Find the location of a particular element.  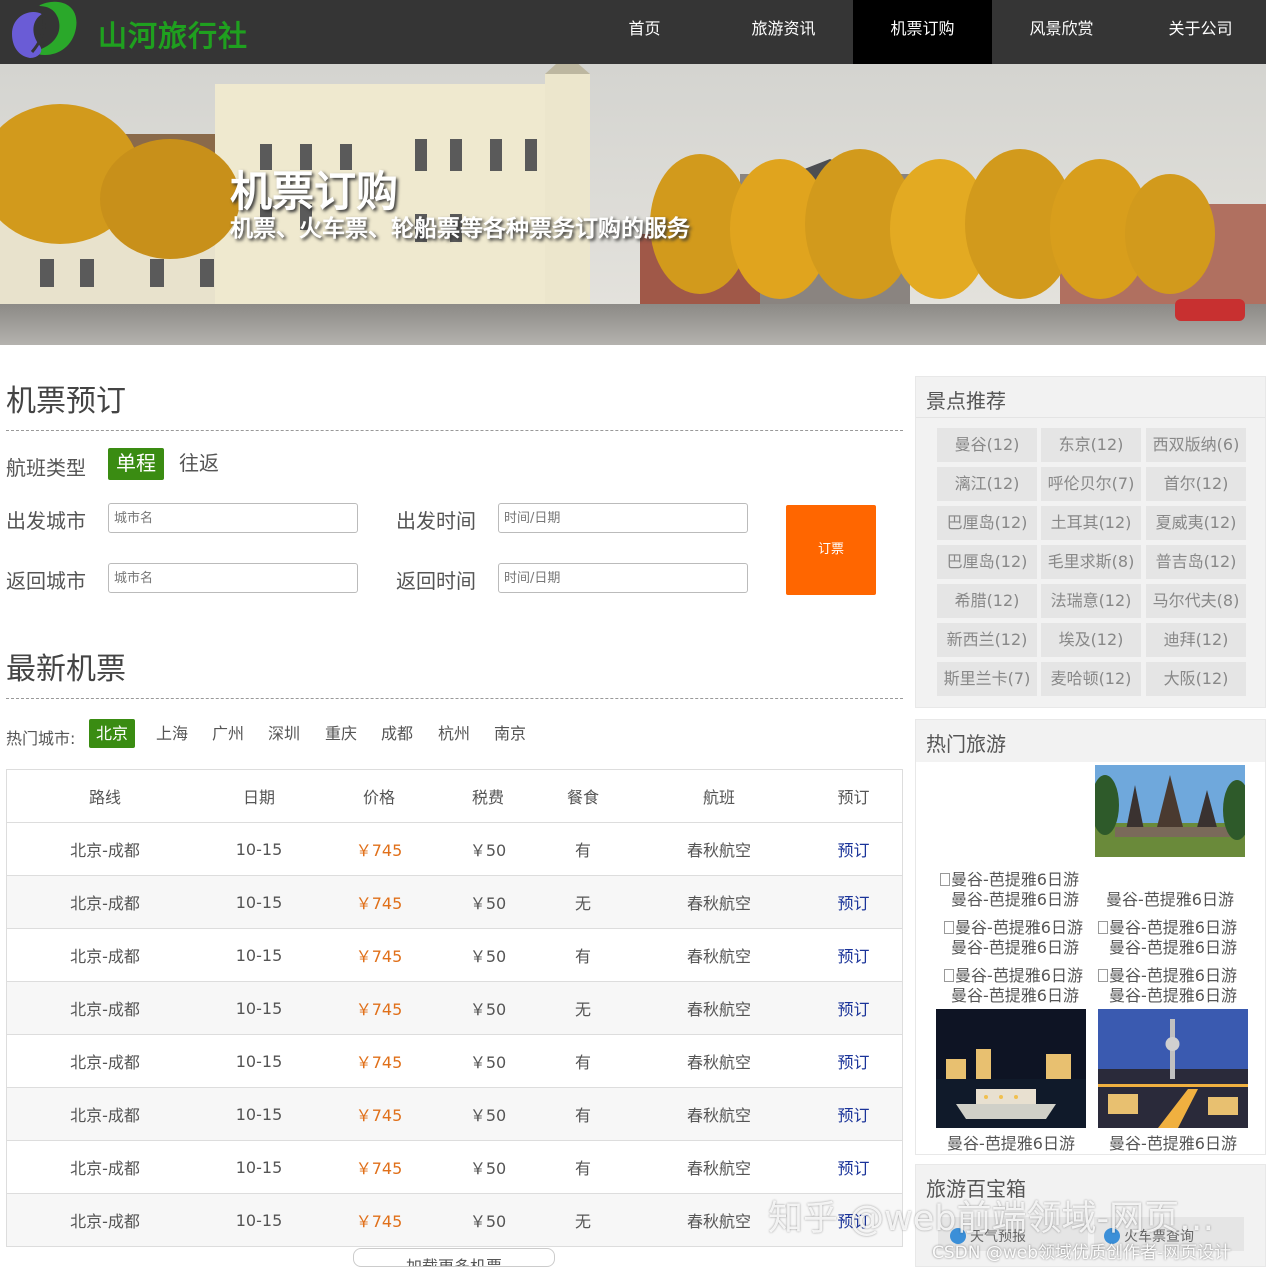

spot-tag: 新西兰(12) is located at coordinates (987, 640).